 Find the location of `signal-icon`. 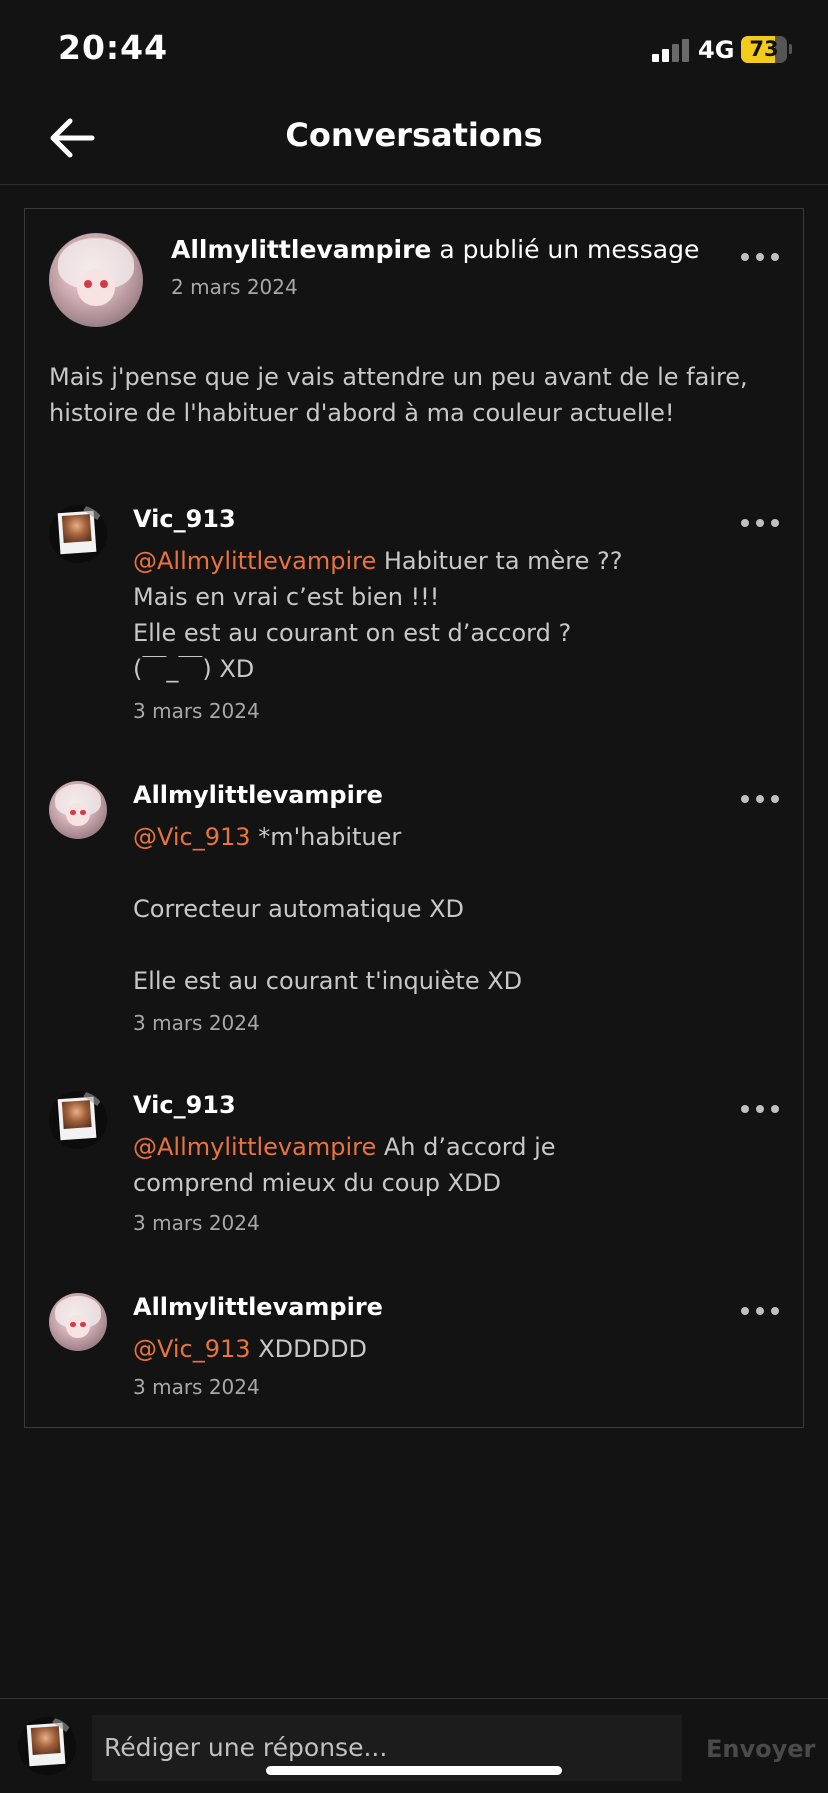

signal-icon is located at coordinates (672, 50).